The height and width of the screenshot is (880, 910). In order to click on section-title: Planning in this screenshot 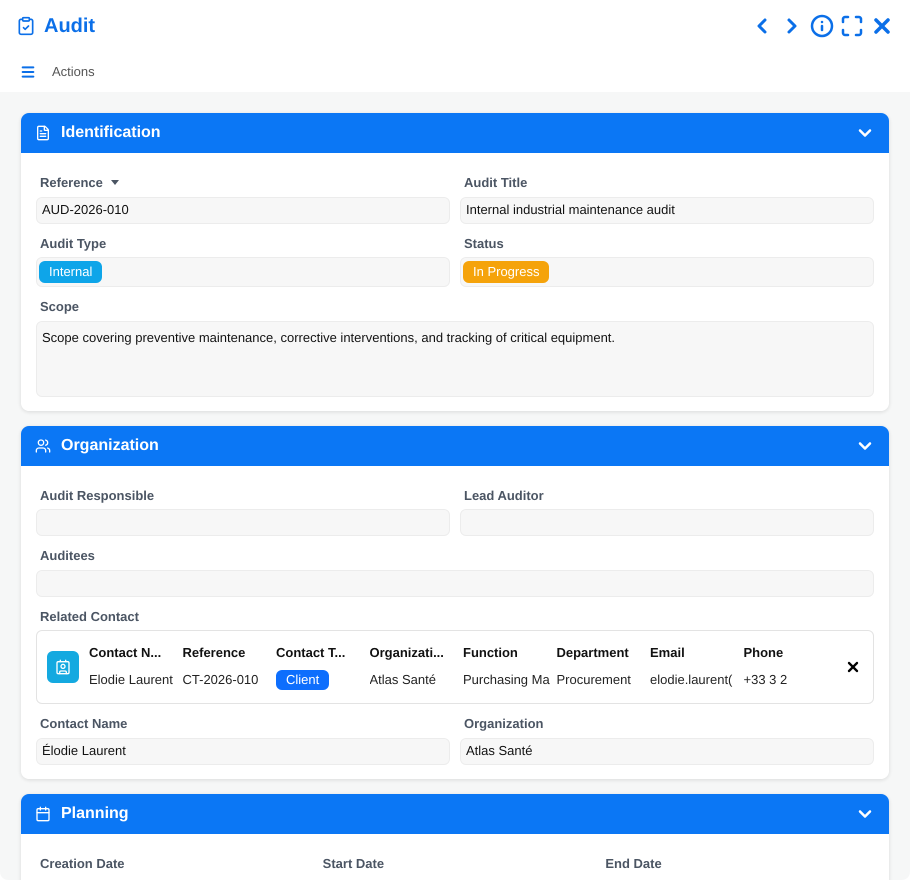, I will do `click(95, 814)`.